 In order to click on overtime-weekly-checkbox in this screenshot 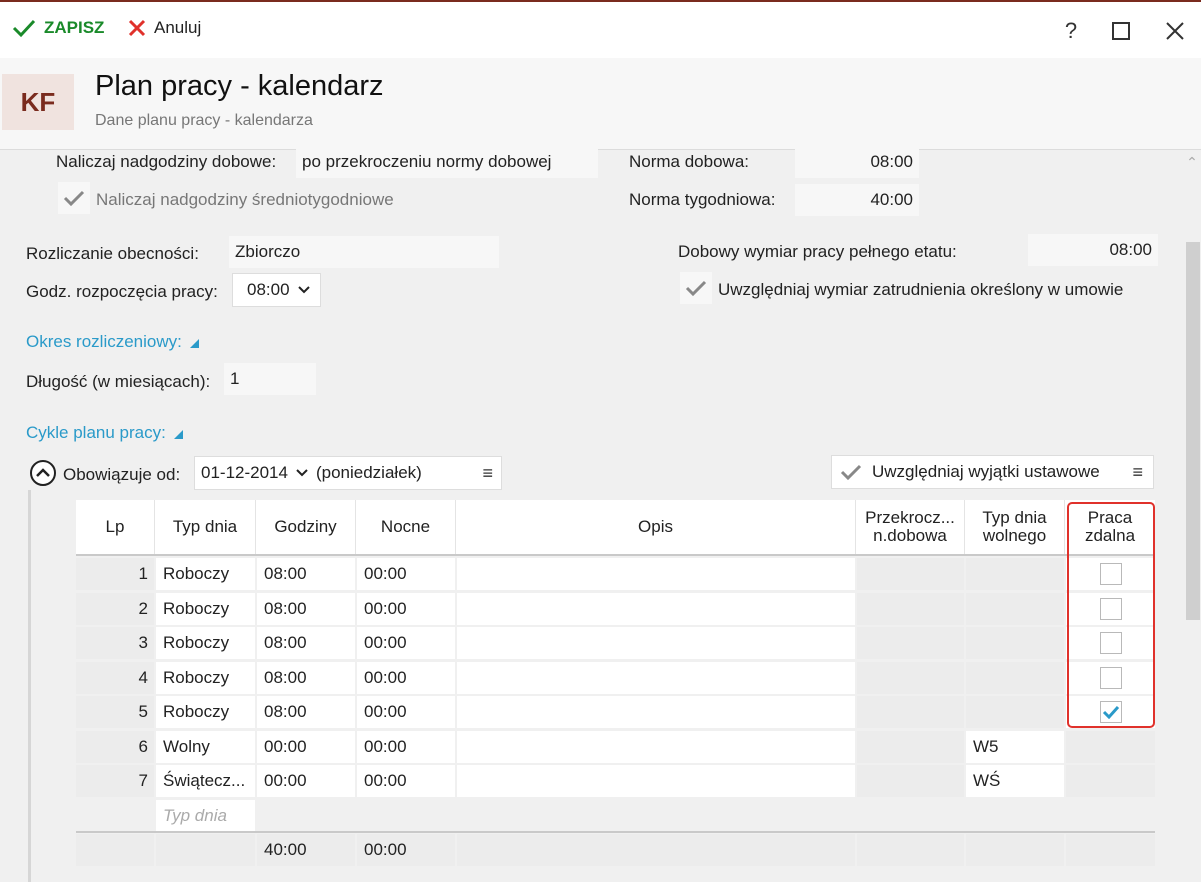, I will do `click(74, 198)`.